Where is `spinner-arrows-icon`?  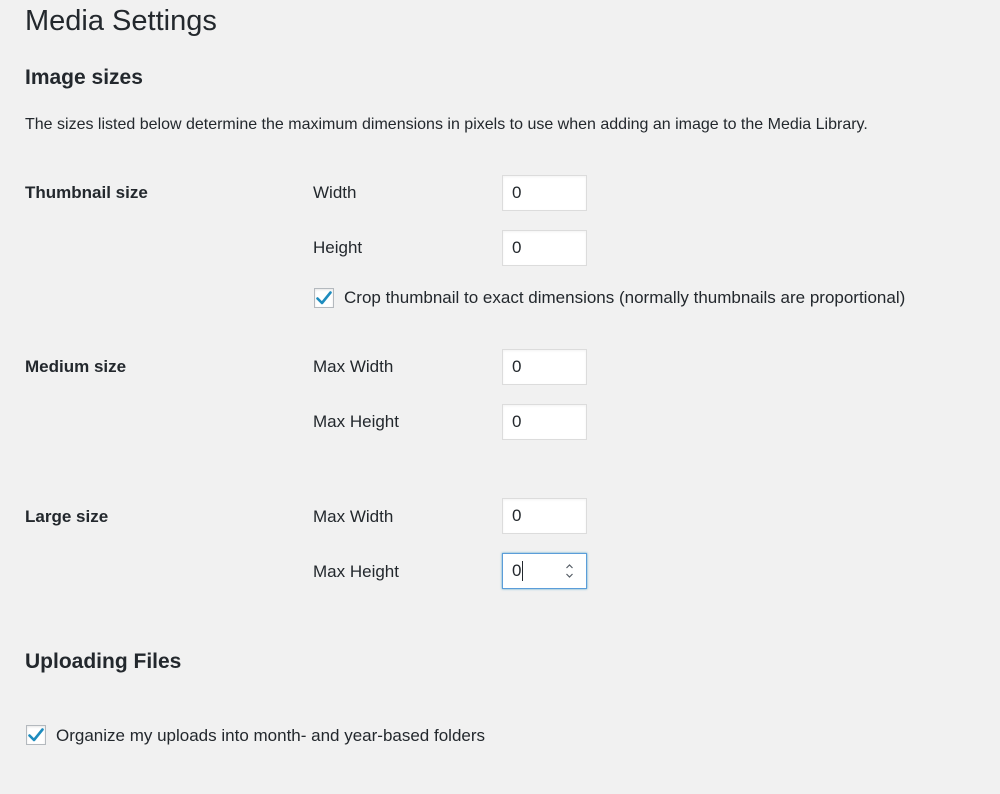
spinner-arrows-icon is located at coordinates (569, 571).